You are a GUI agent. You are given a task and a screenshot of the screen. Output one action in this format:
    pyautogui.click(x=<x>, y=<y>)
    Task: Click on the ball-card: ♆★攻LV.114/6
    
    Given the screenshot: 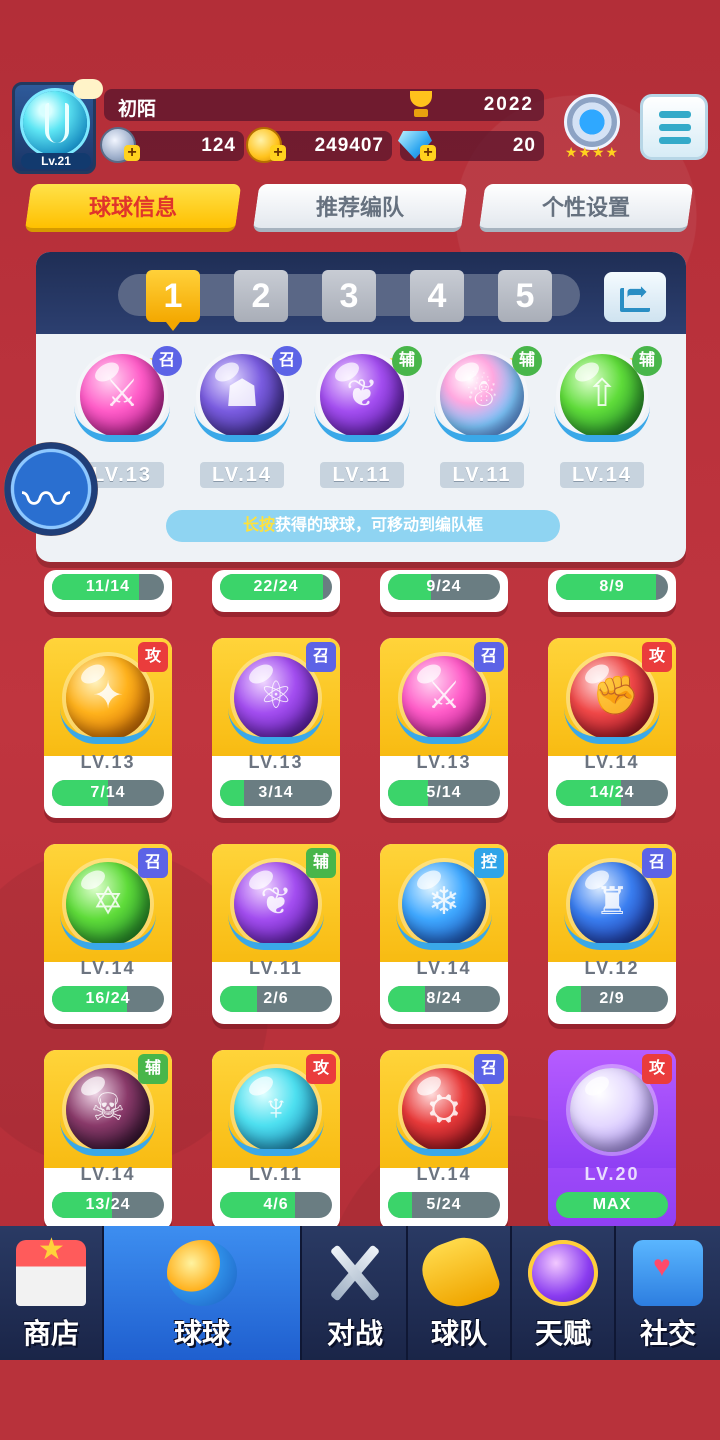 What is the action you would take?
    pyautogui.click(x=276, y=1140)
    